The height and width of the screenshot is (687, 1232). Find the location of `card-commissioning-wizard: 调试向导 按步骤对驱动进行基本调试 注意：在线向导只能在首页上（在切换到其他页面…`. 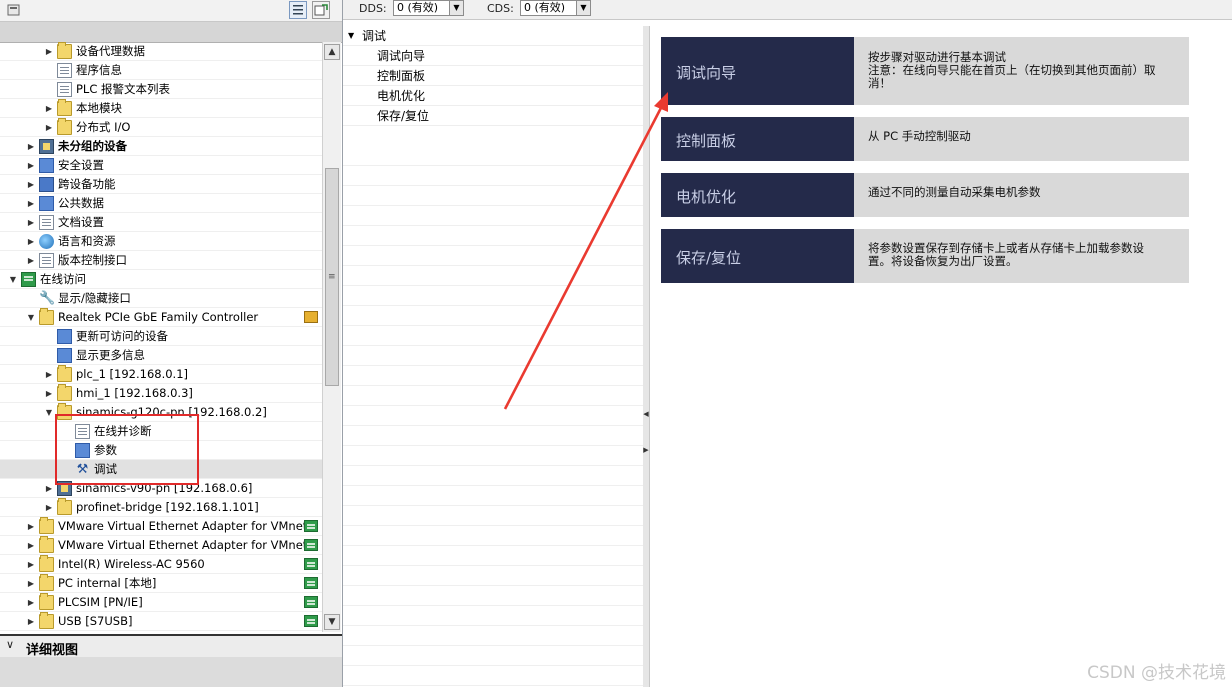

card-commissioning-wizard: 调试向导 按步骤对驱动进行基本调试 注意：在线向导只能在首页上（在切换到其他页面… is located at coordinates (925, 71).